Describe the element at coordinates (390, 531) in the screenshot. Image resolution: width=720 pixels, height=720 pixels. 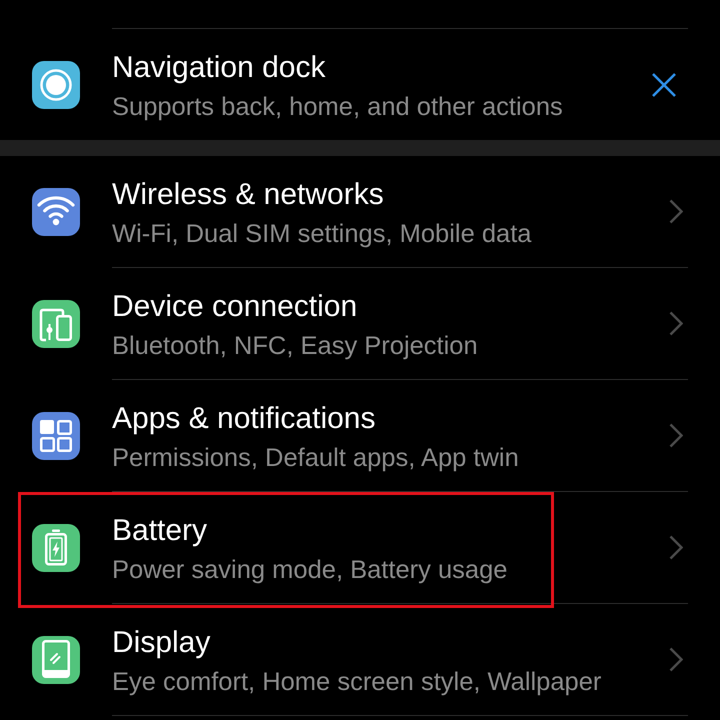
I see `item-title: Battery` at that location.